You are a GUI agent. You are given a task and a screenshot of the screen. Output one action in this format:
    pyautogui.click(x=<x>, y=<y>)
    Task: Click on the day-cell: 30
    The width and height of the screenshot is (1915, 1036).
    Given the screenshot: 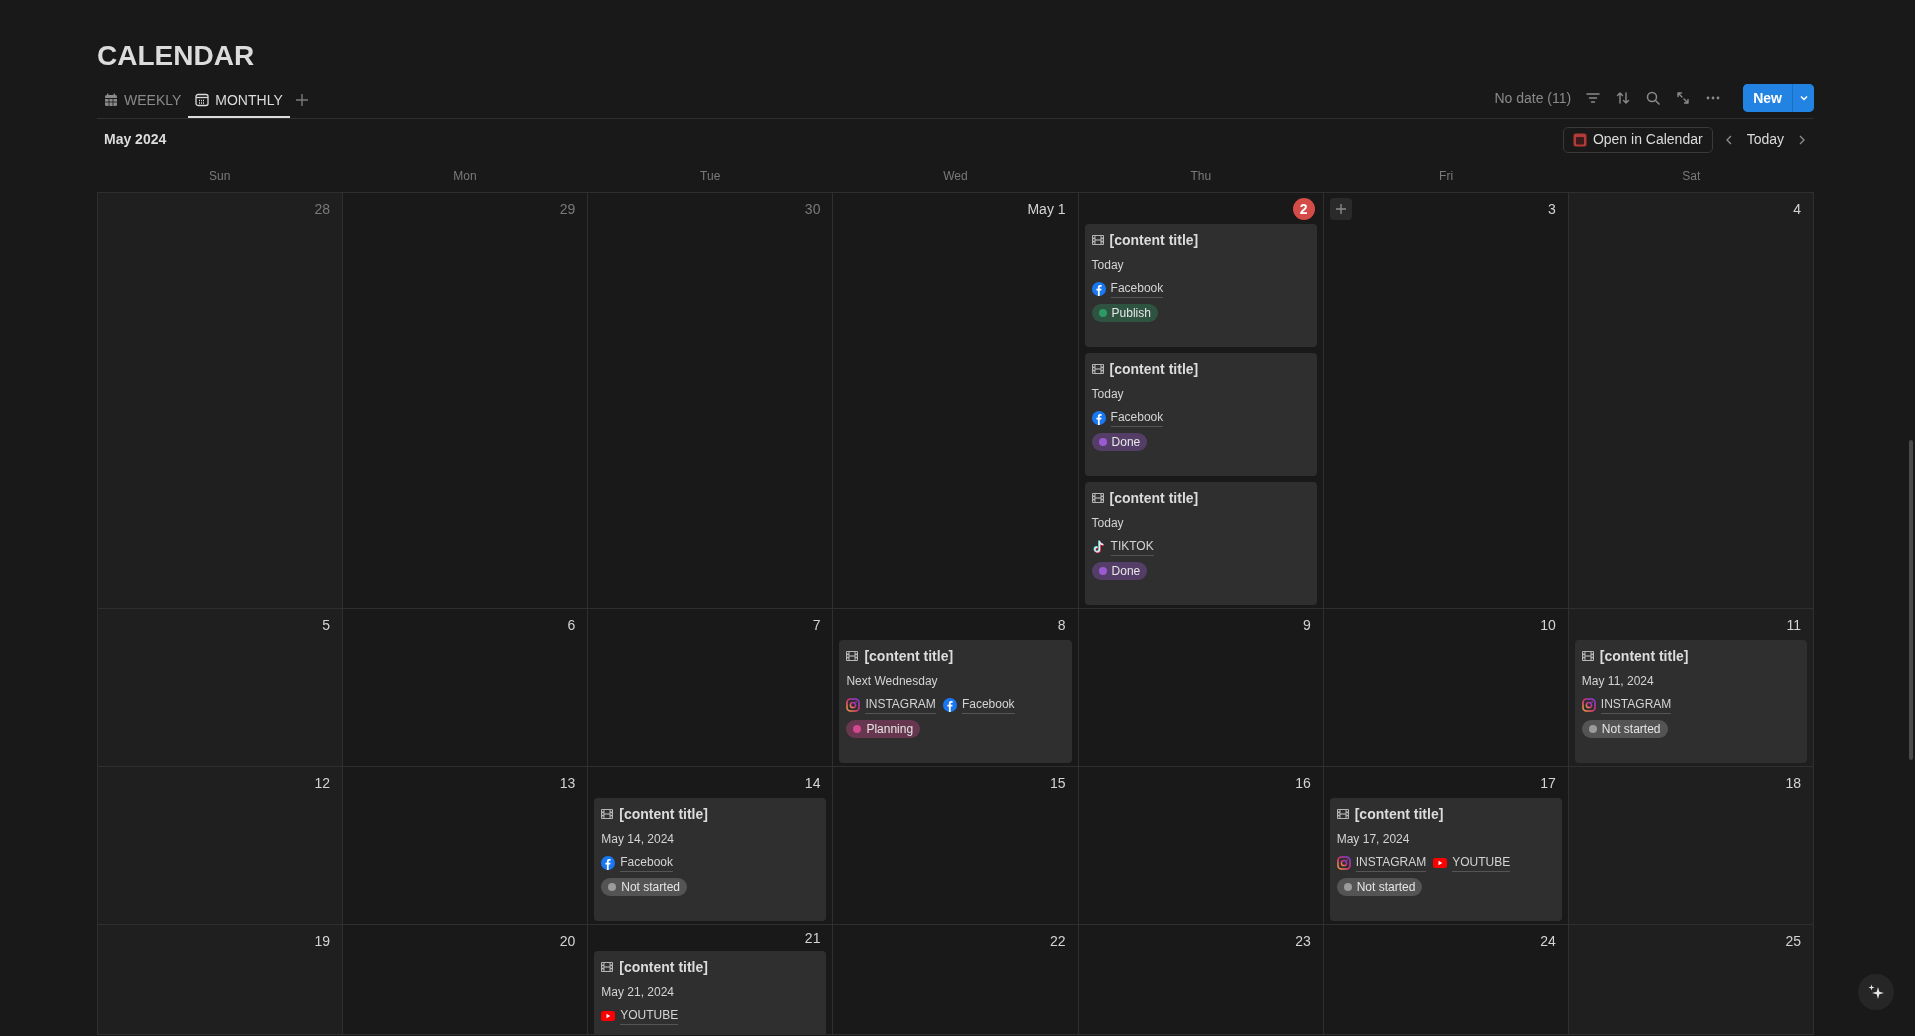 What is the action you would take?
    pyautogui.click(x=711, y=401)
    